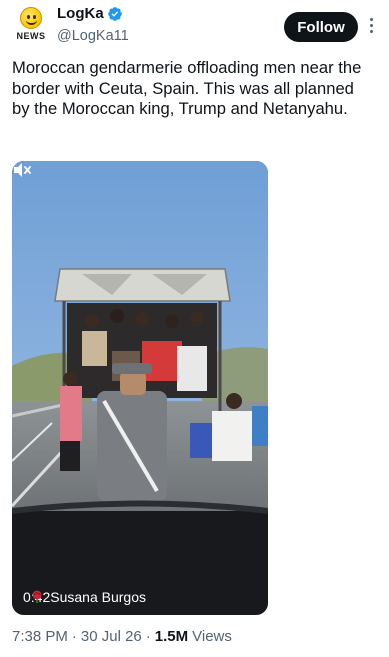 The height and width of the screenshot is (657, 389). I want to click on tweet-header: NEWS LogKa @LogKa11 Follow, so click(194, 26).